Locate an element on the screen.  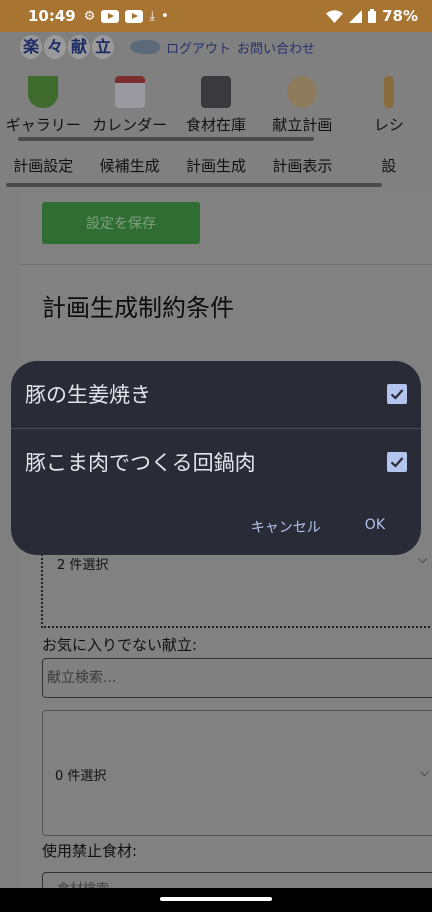
nav-label: レシ is located at coordinates (388, 125).